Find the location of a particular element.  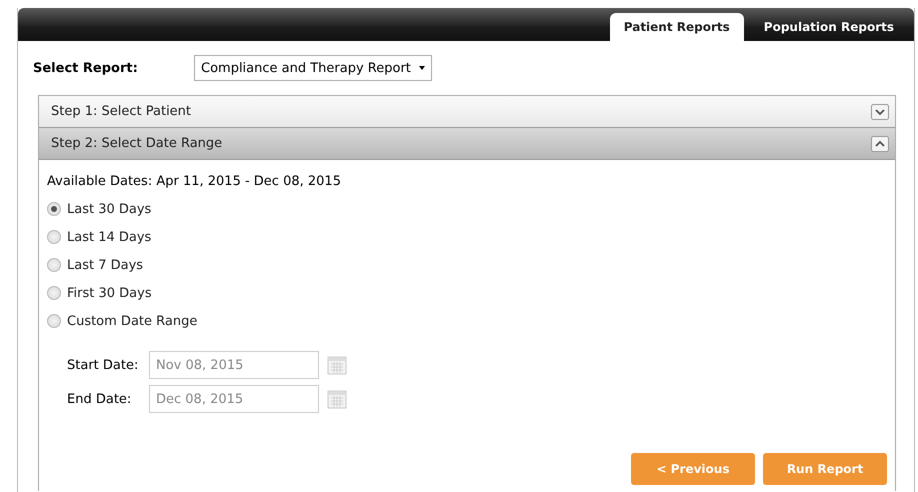

caret-icon is located at coordinates (421, 68).